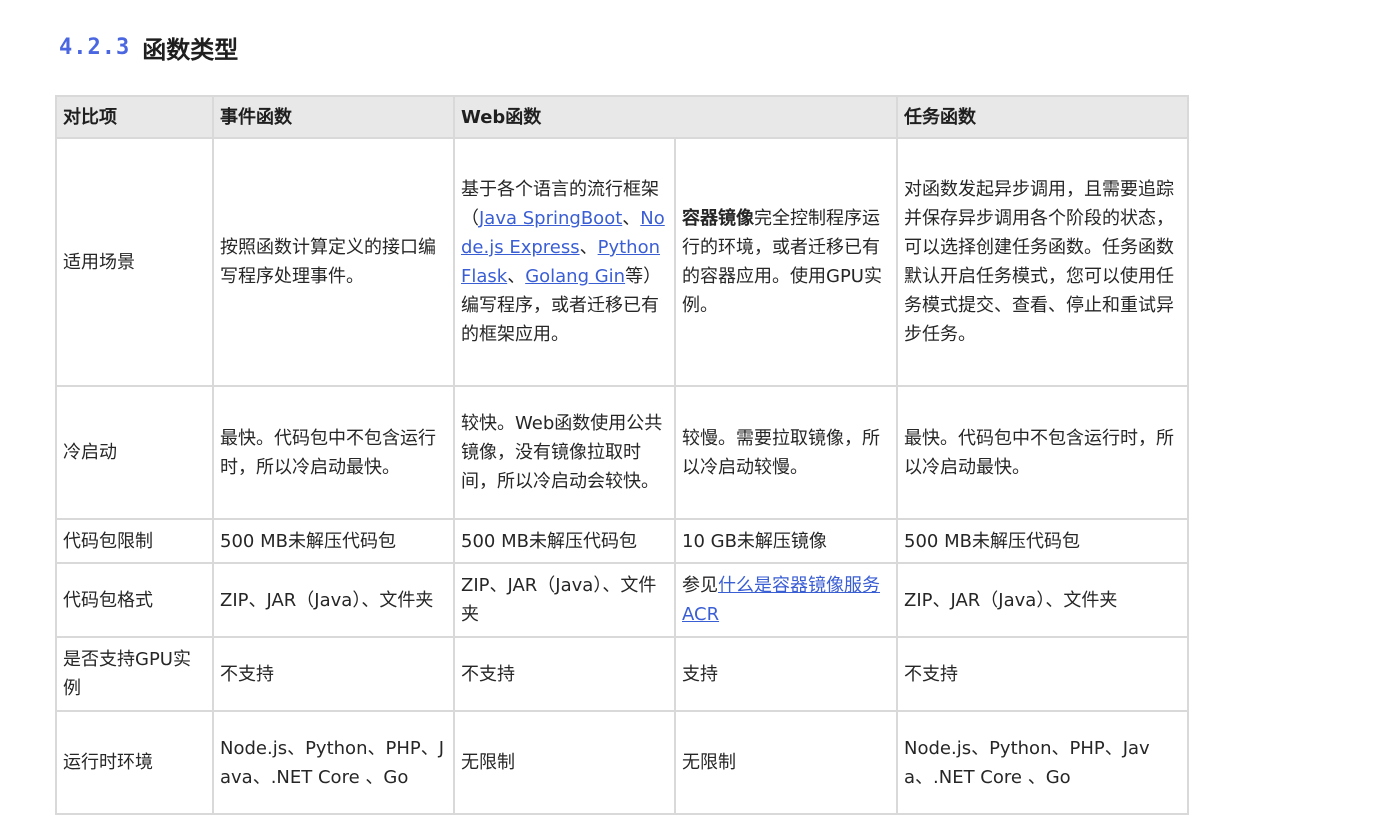 The image size is (1393, 825). I want to click on link-golang-gin: Golang Gin, so click(575, 276).